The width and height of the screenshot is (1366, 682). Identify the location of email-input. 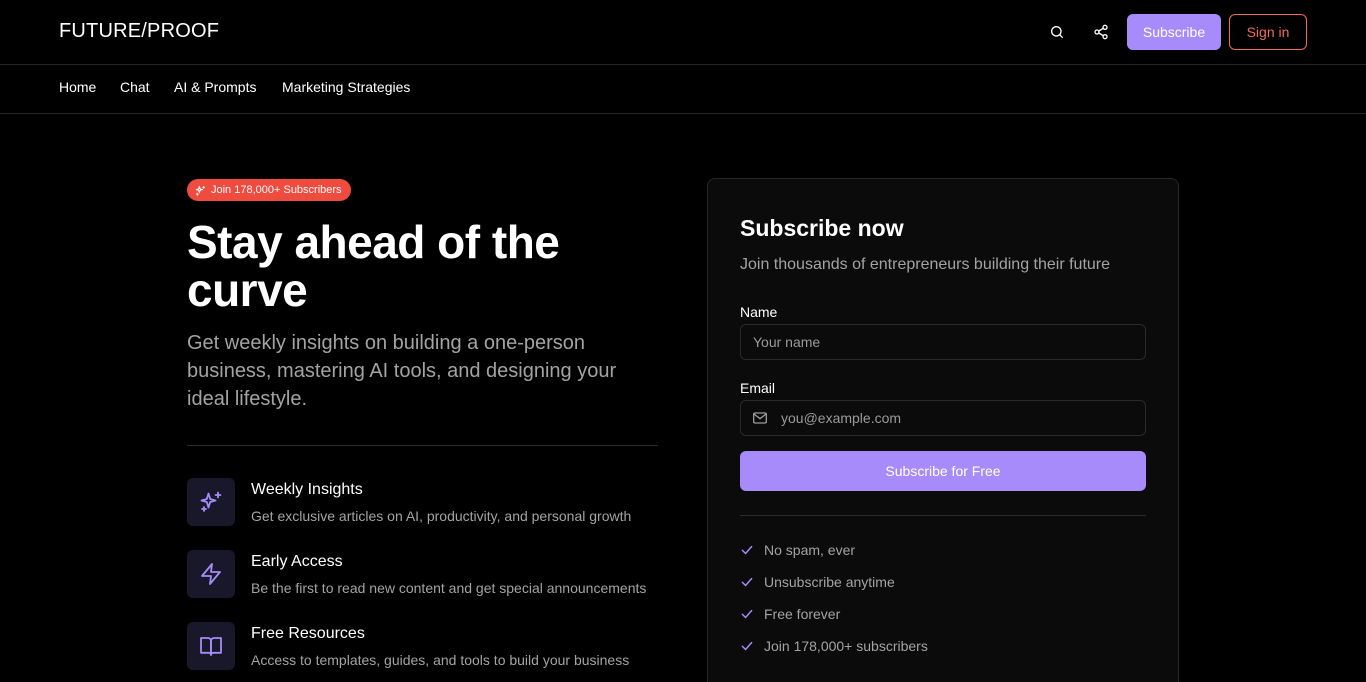
(943, 418).